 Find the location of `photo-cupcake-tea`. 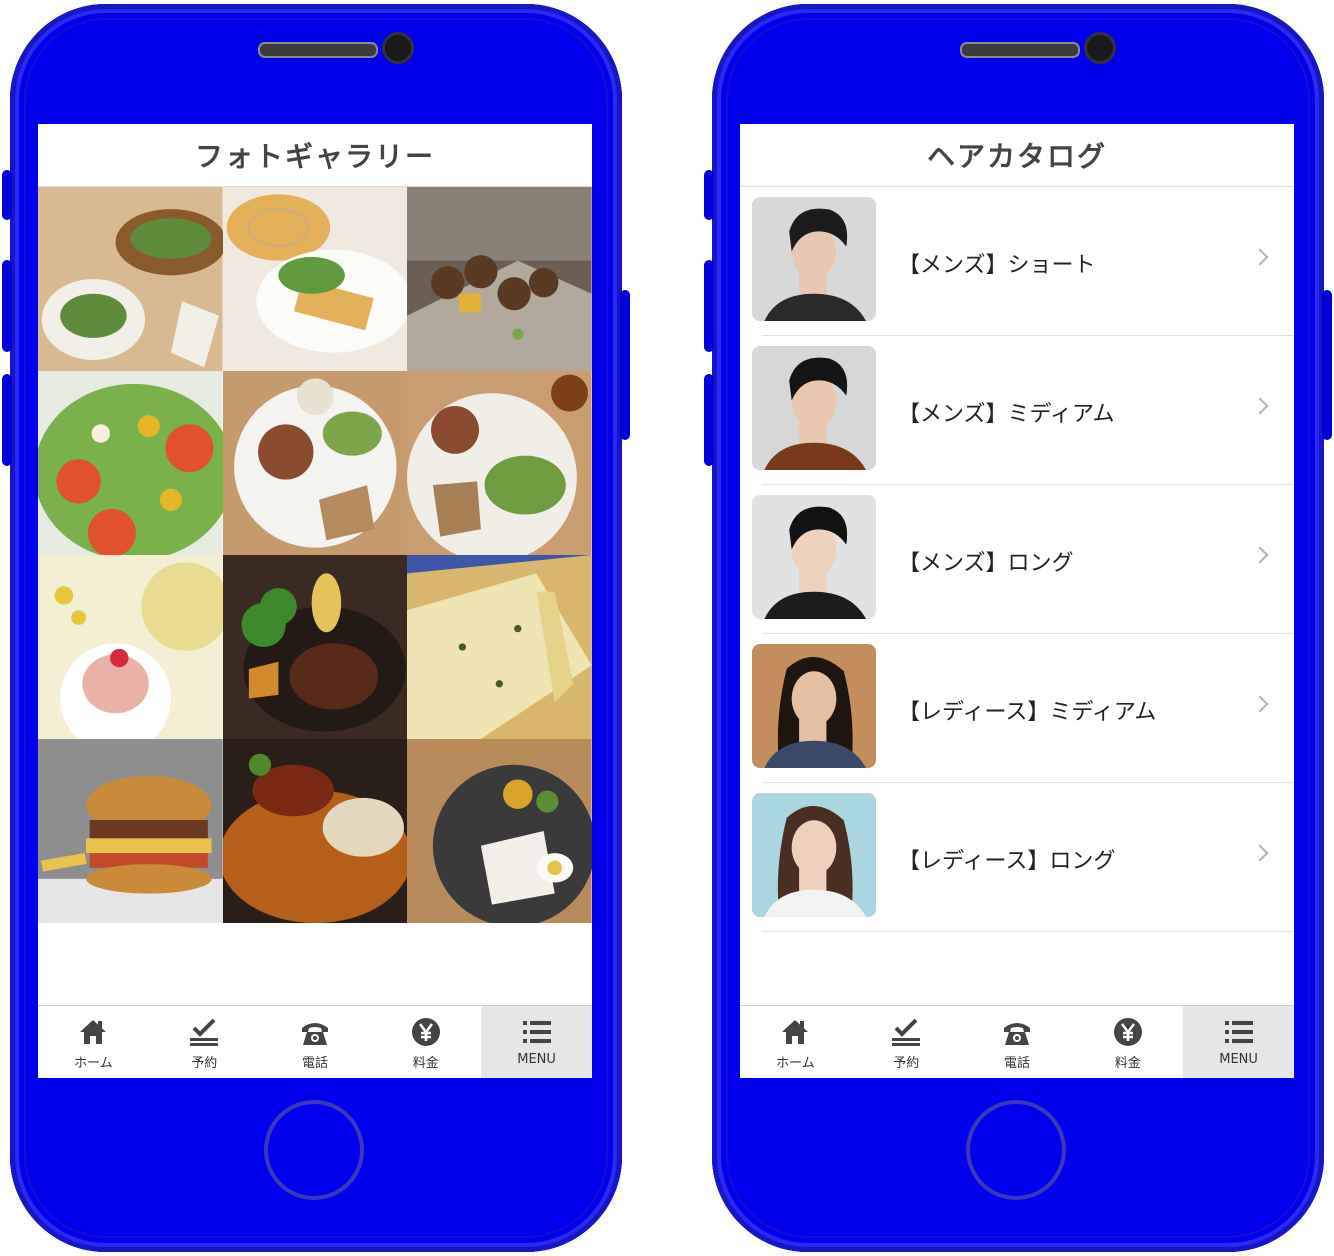

photo-cupcake-tea is located at coordinates (130, 647).